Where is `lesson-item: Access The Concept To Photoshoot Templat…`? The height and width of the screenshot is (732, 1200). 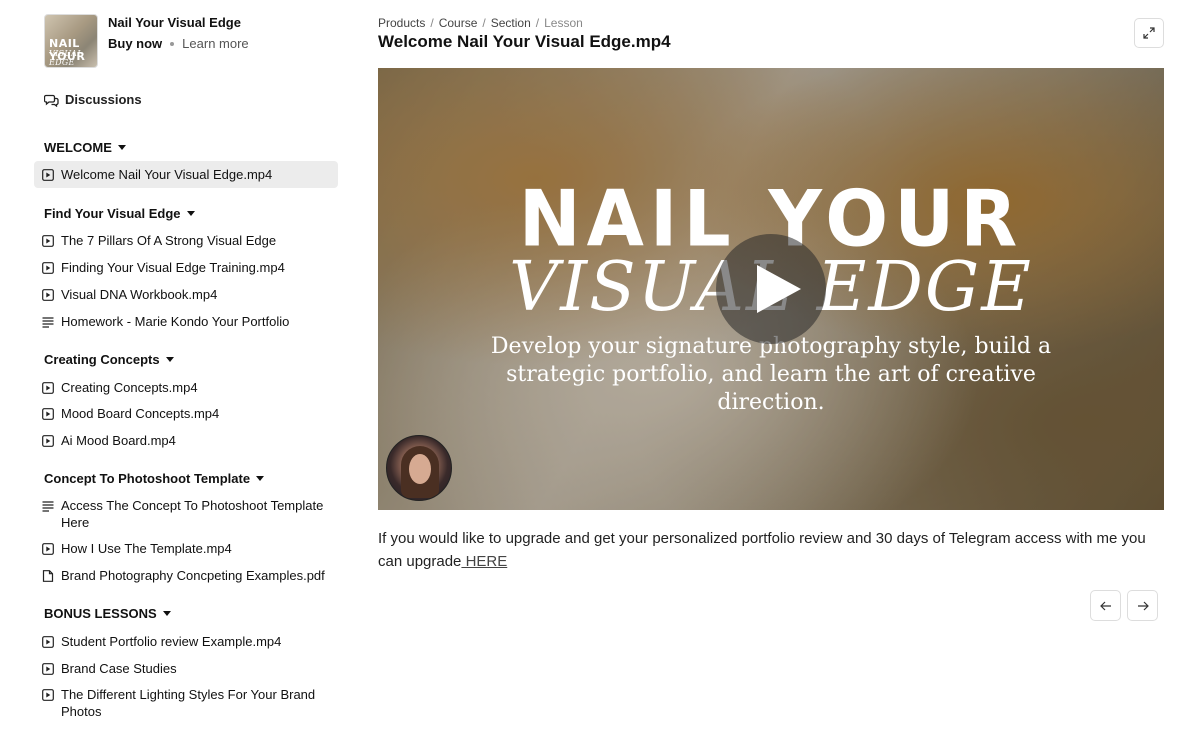 lesson-item: Access The Concept To Photoshoot Templat… is located at coordinates (186, 514).